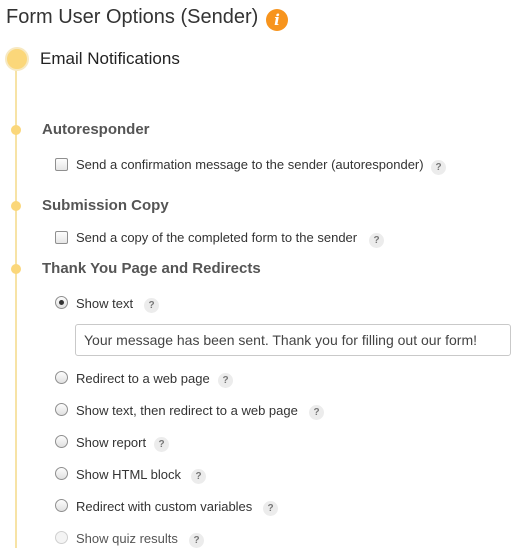  What do you see at coordinates (376, 240) in the screenshot?
I see `help-icon-submission-copy: ?` at bounding box center [376, 240].